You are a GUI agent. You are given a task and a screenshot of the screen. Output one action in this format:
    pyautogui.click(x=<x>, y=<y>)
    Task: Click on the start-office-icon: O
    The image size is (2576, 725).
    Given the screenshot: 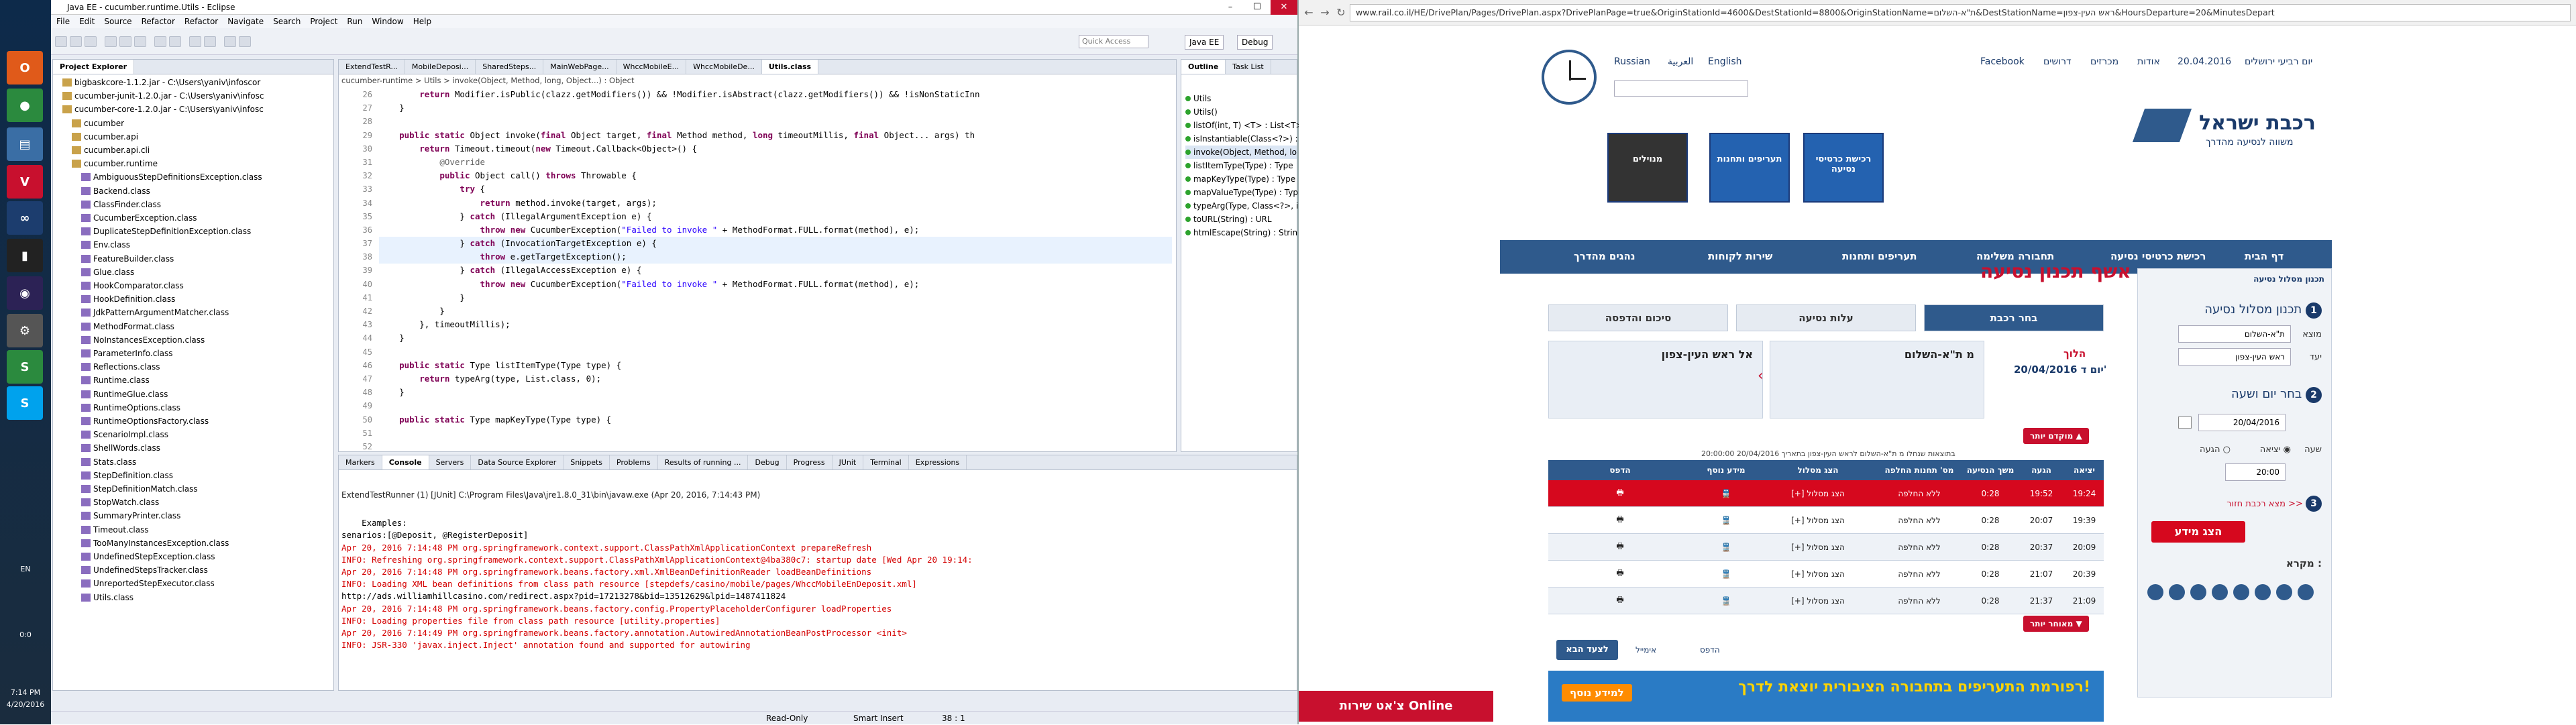 What is the action you would take?
    pyautogui.click(x=25, y=68)
    